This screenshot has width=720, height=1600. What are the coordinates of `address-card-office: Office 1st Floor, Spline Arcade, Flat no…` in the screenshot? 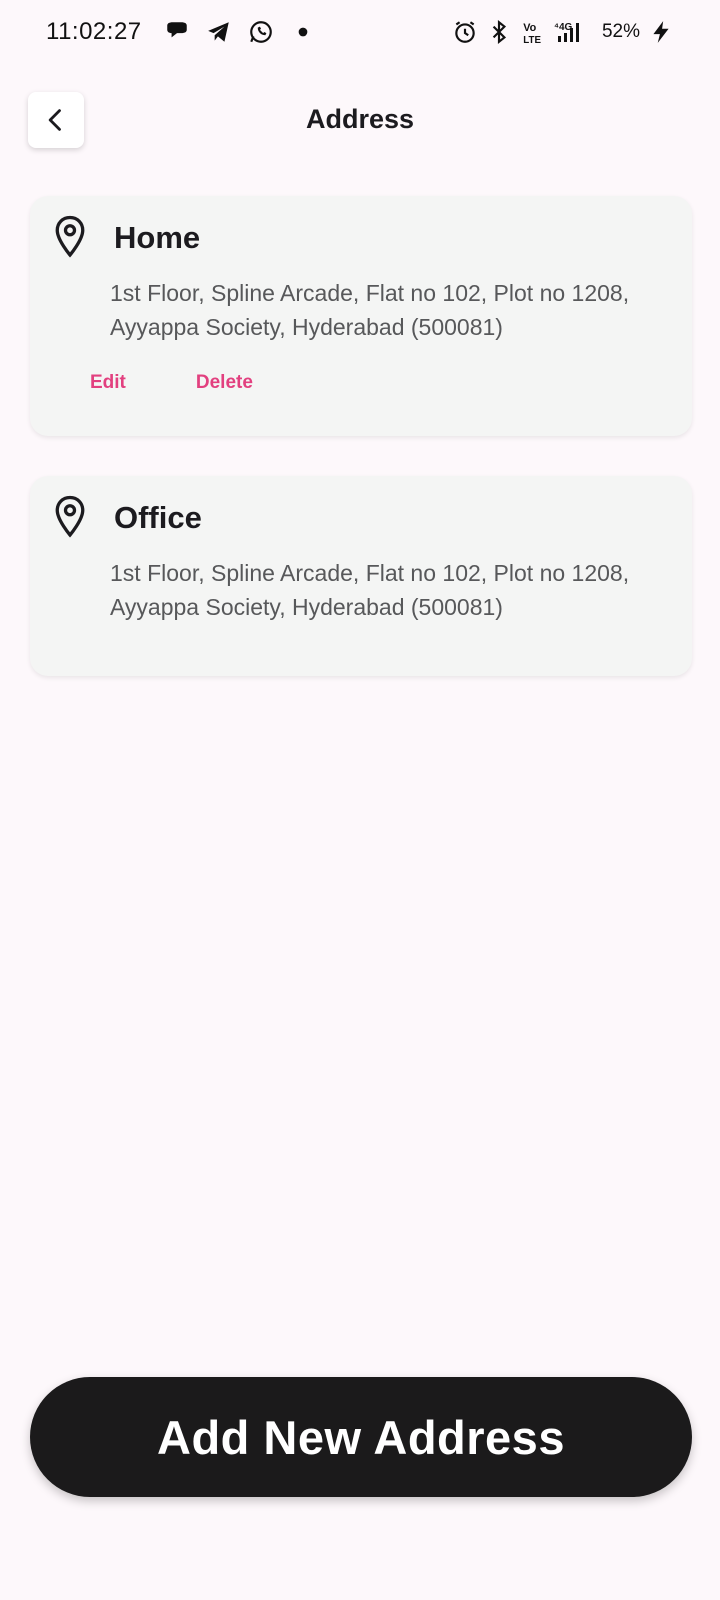 It's located at (361, 576).